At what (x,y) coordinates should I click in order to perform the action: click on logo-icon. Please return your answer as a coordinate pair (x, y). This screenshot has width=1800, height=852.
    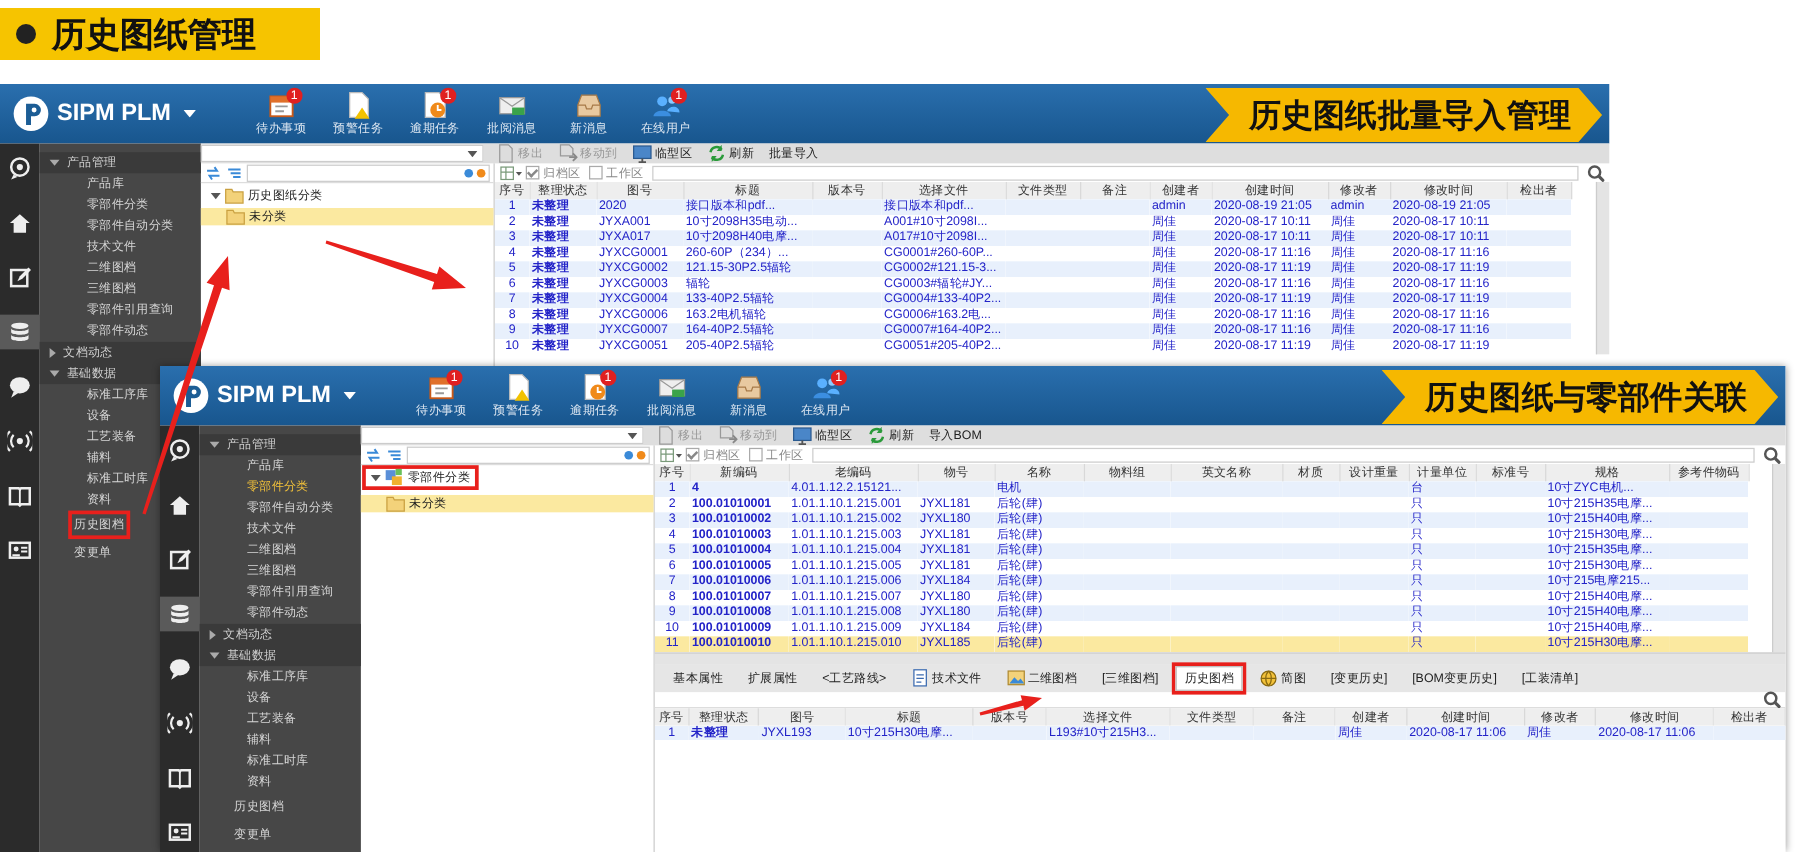
    Looking at the image, I should click on (31, 114).